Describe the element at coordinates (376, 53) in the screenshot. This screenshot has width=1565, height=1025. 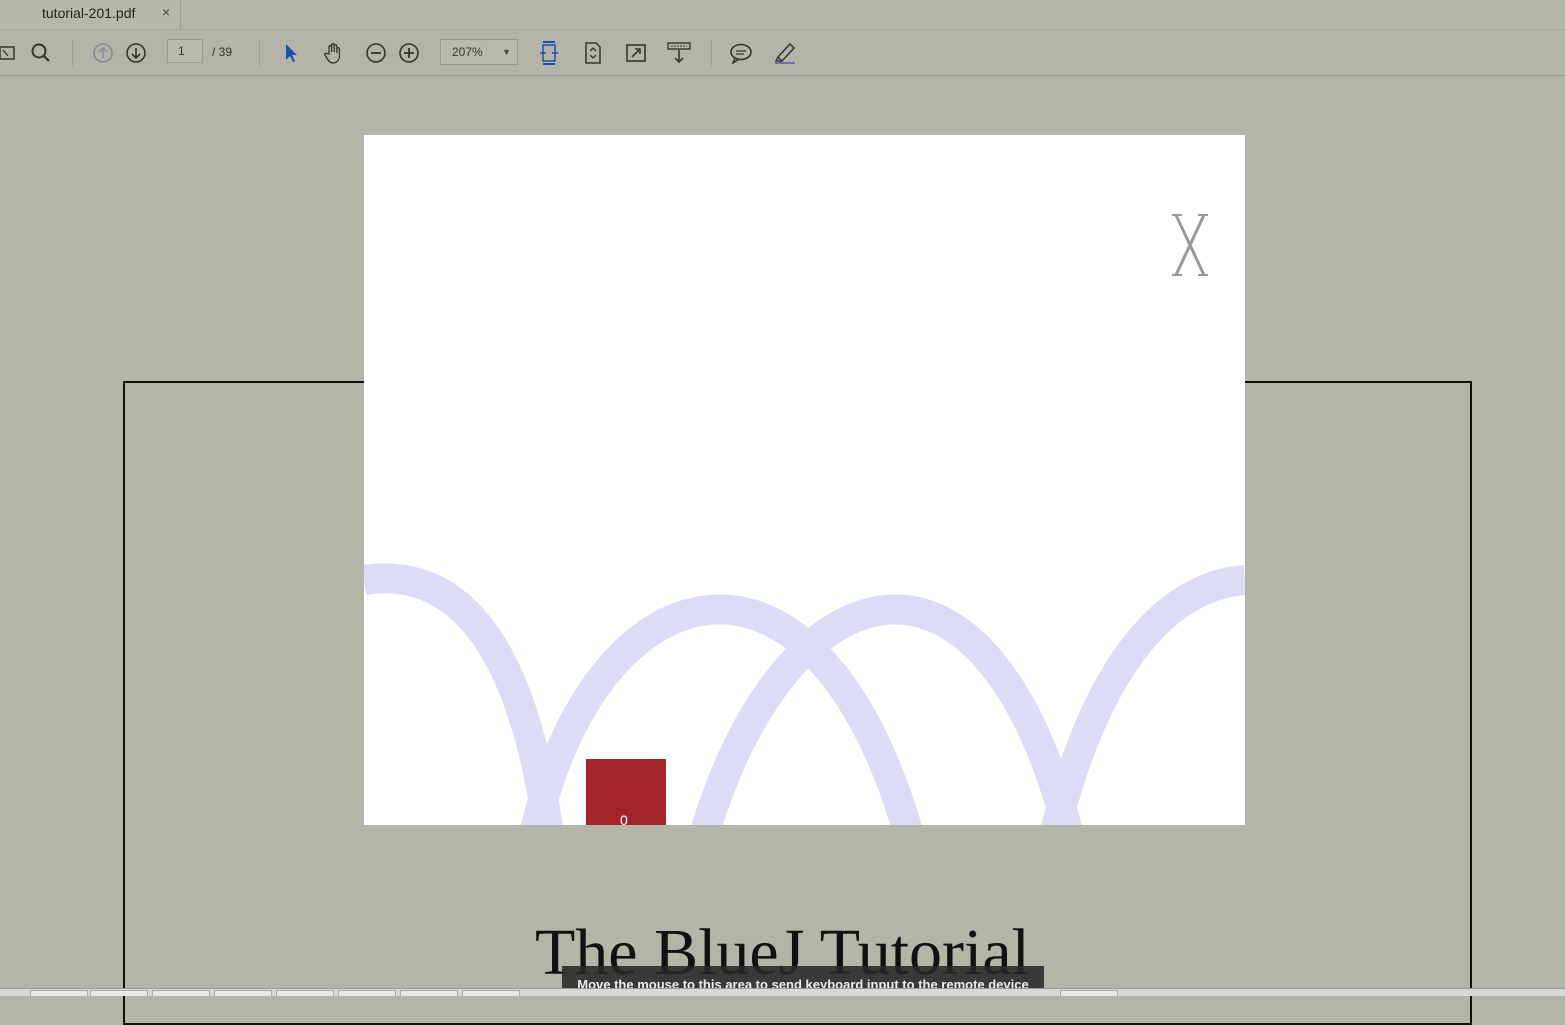
I see `zoom-out-icon` at that location.